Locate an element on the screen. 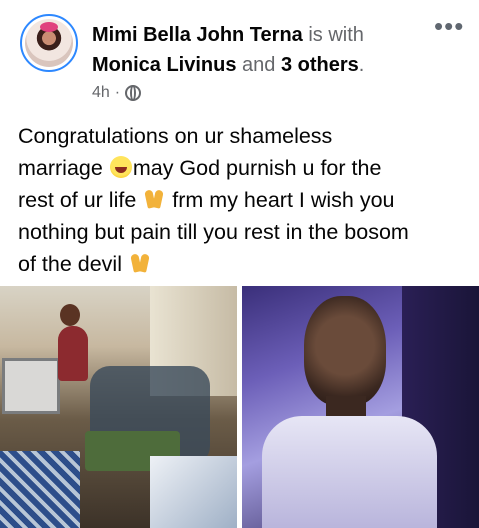  photo-patterned-cloth is located at coordinates (40, 489).